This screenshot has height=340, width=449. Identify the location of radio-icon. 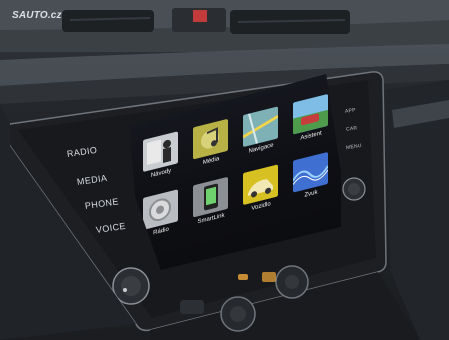
(160, 210).